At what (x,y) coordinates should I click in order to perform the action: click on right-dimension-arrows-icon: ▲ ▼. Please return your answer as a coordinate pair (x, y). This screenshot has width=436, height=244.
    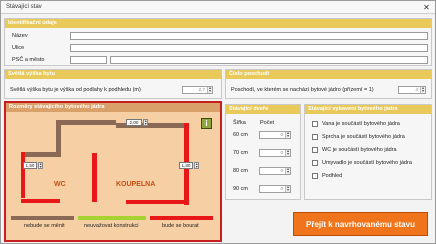
    Looking at the image, I should click on (196, 165).